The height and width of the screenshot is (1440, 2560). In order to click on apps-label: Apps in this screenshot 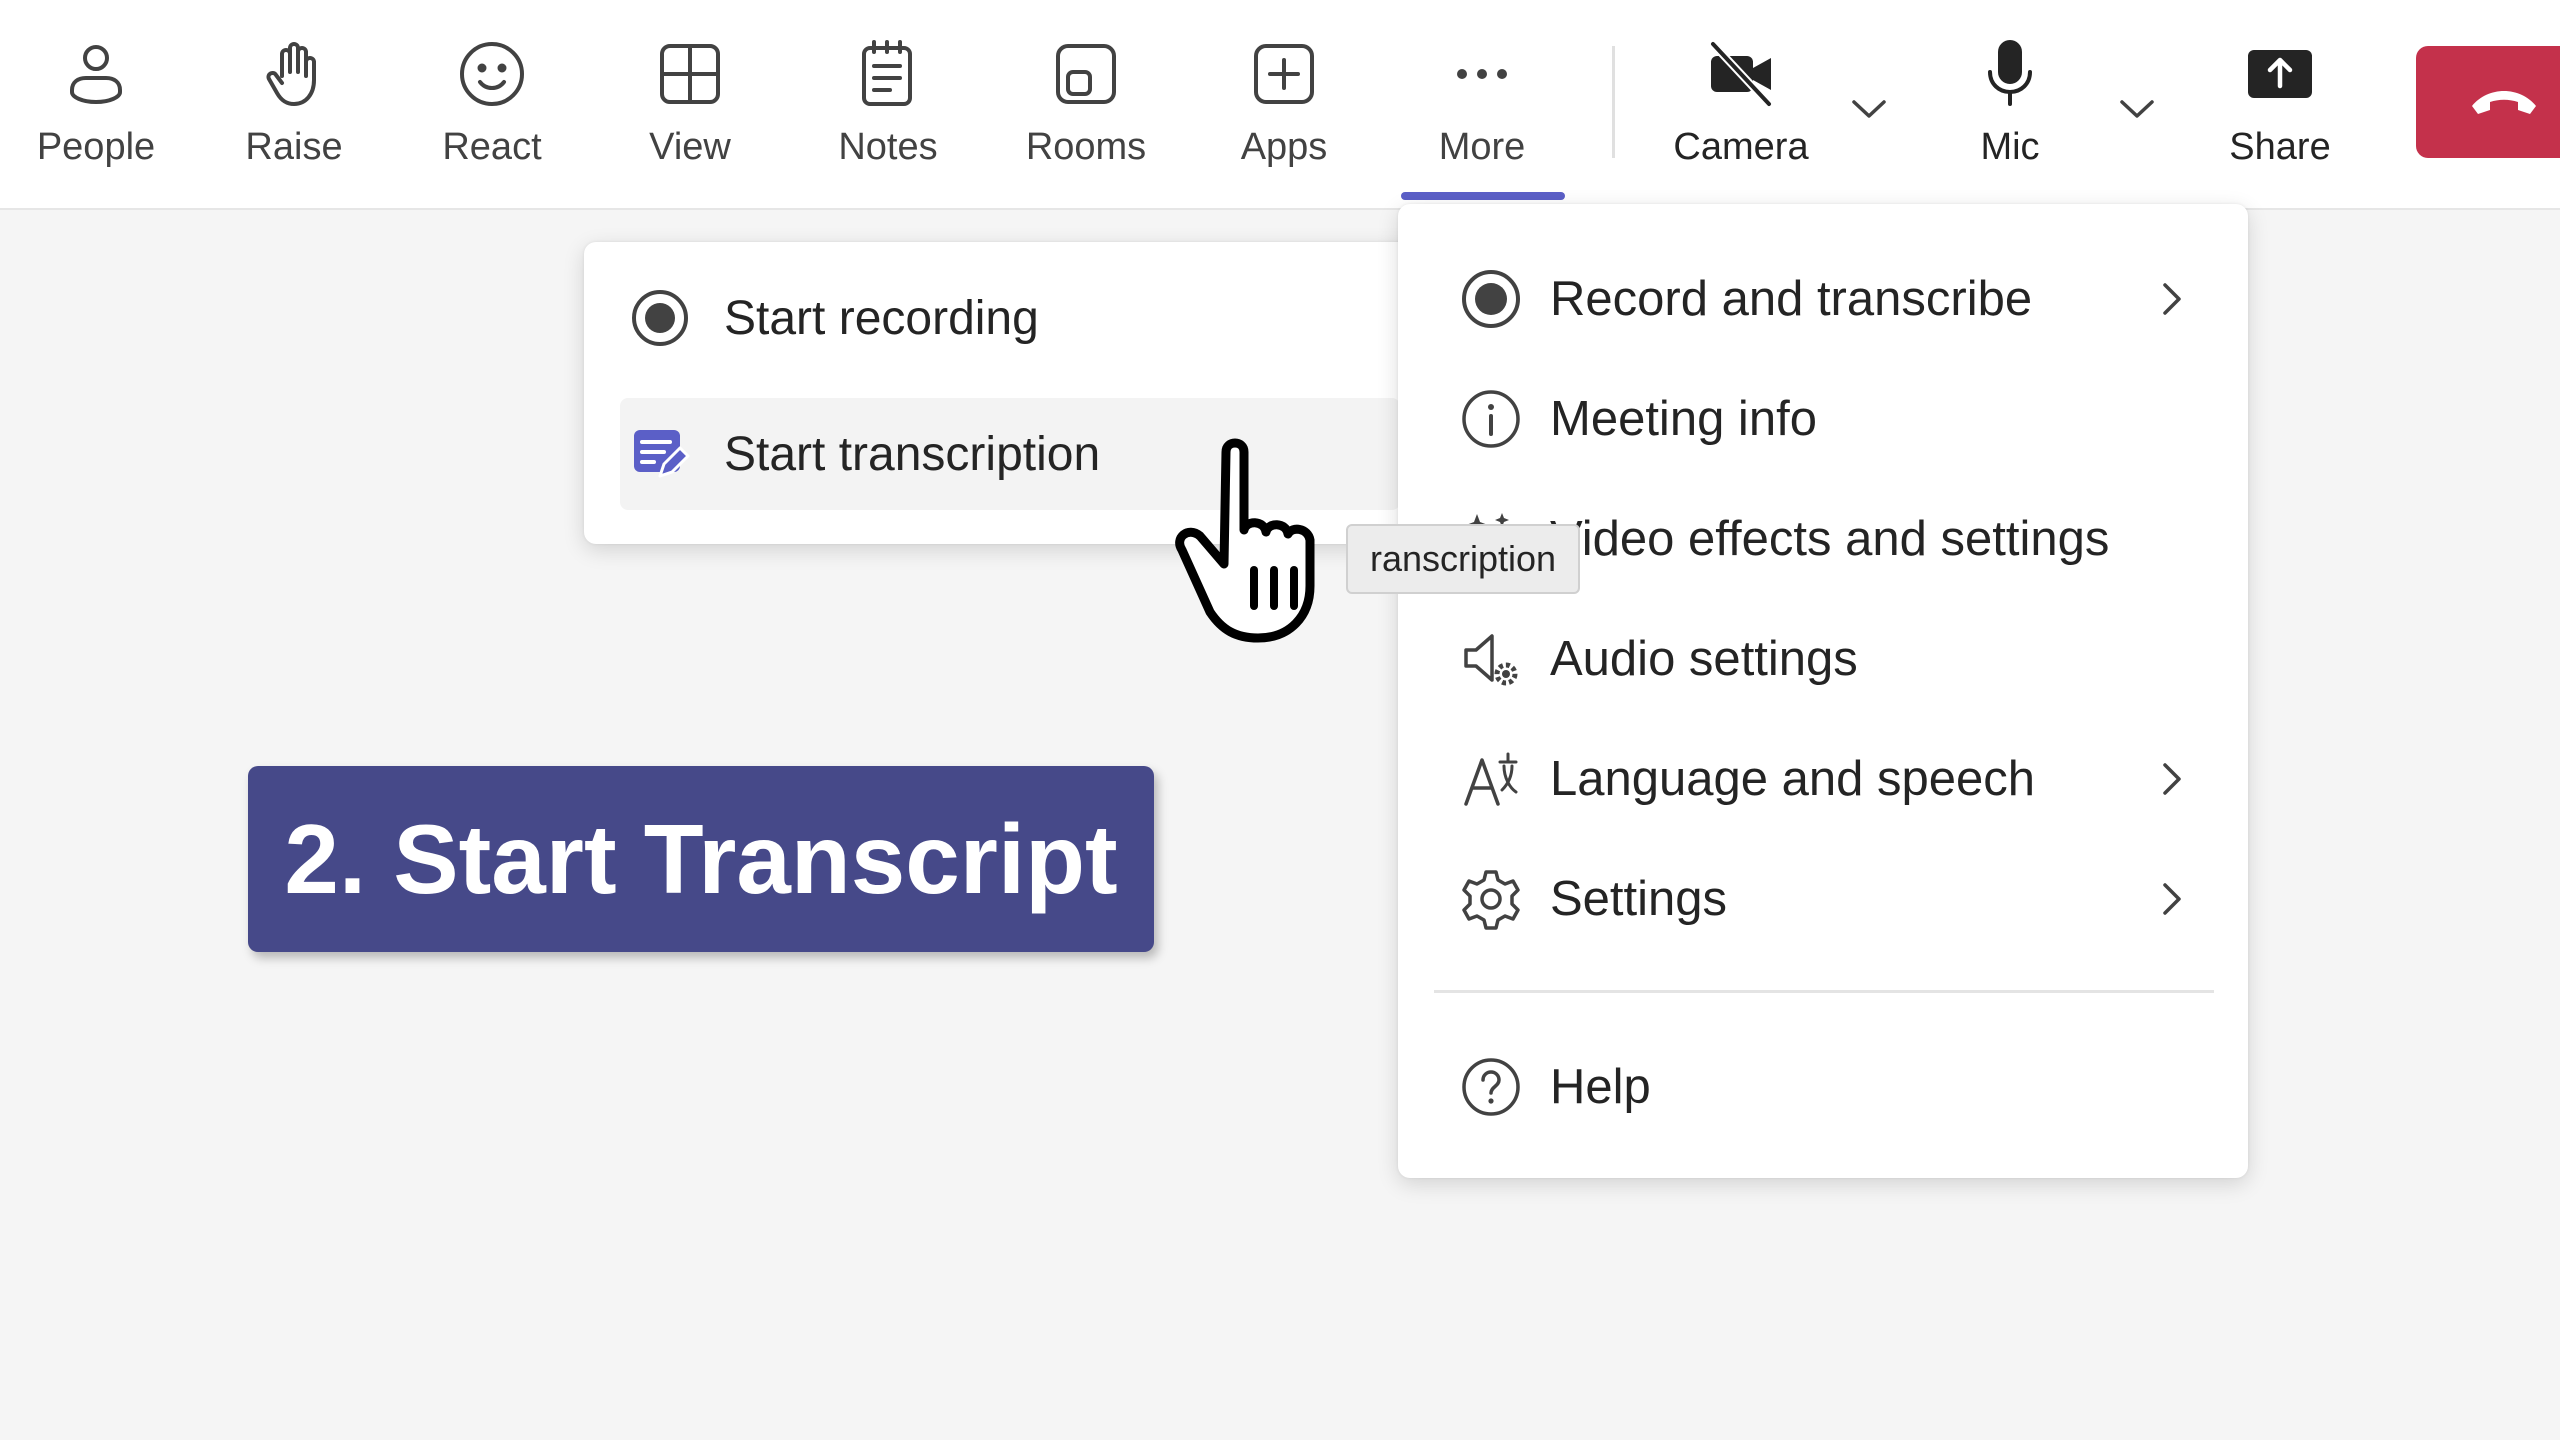, I will do `click(1284, 147)`.